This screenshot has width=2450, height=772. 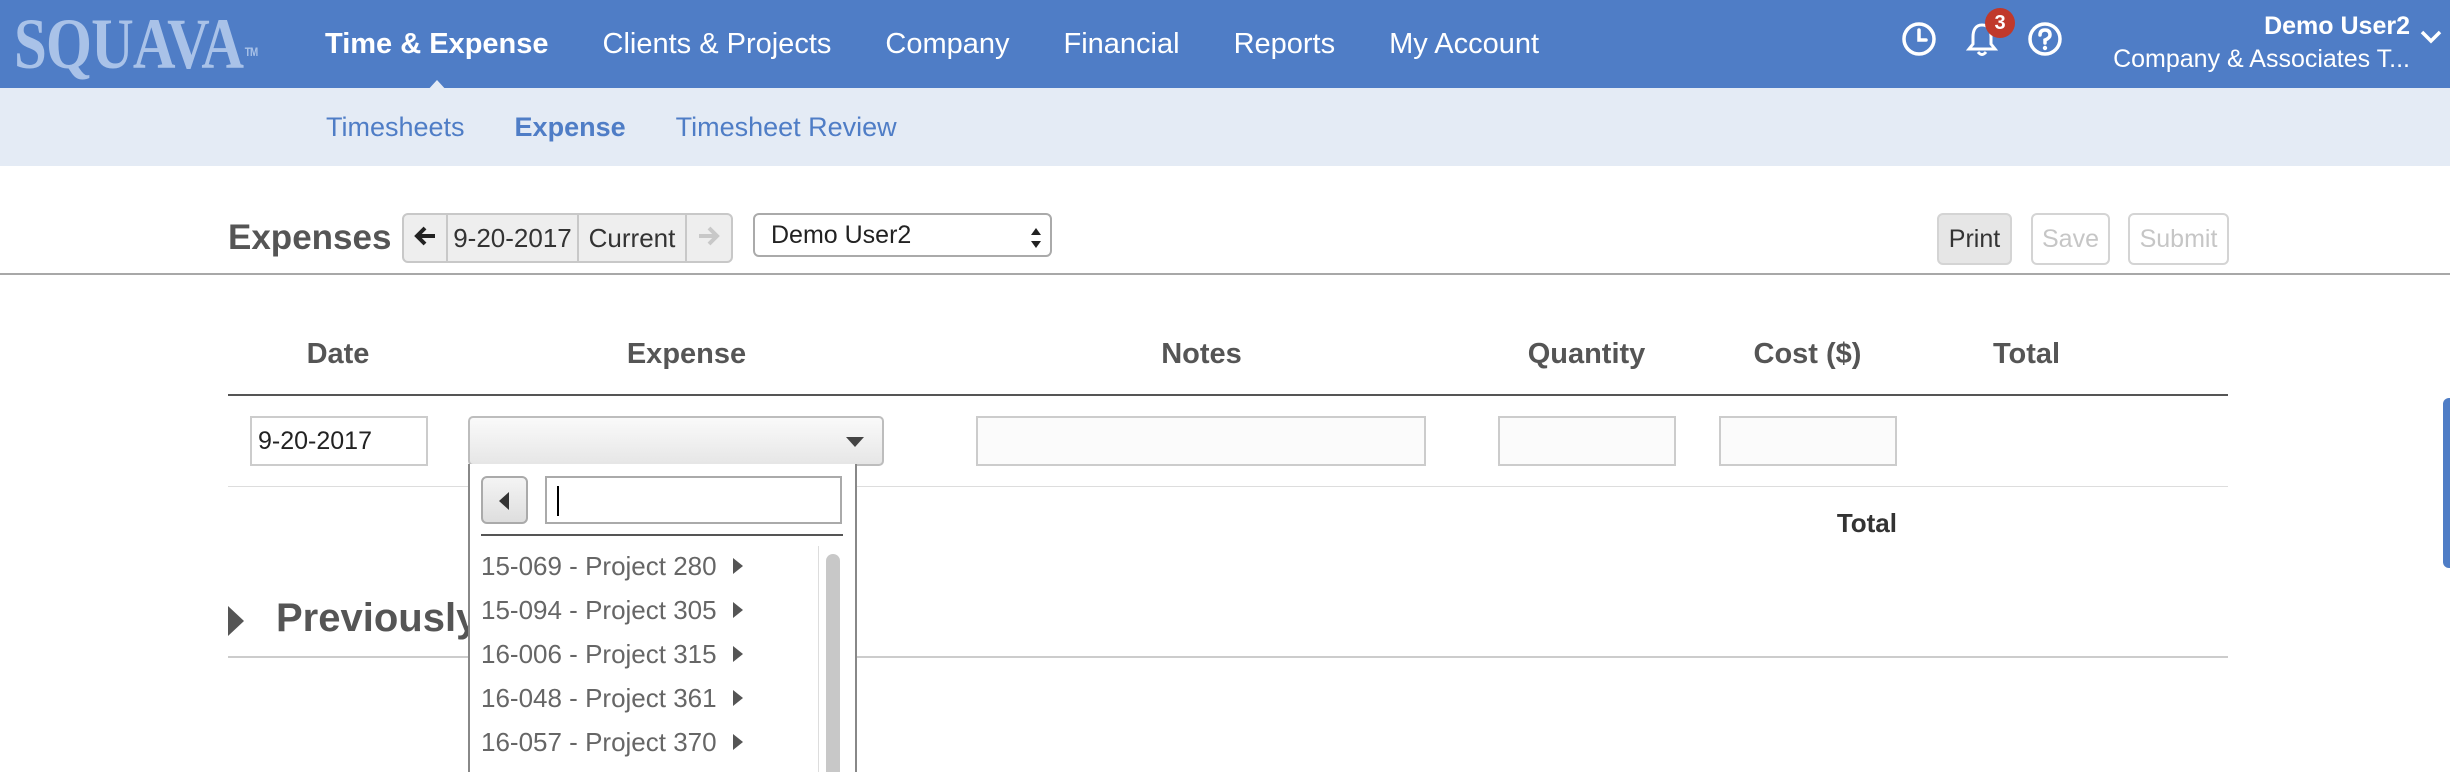 What do you see at coordinates (636, 132) in the screenshot?
I see `sub-nav: Timesheets Expense Timesheet Review` at bounding box center [636, 132].